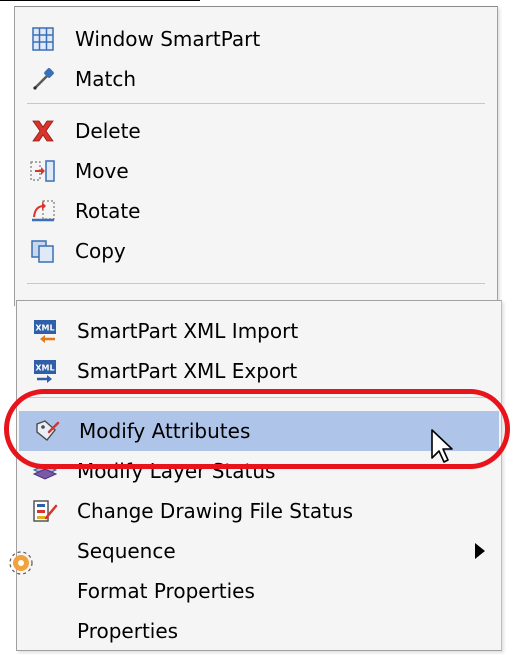 The width and height of the screenshot is (518, 655). I want to click on mouse-cursor-icon, so click(443, 447).